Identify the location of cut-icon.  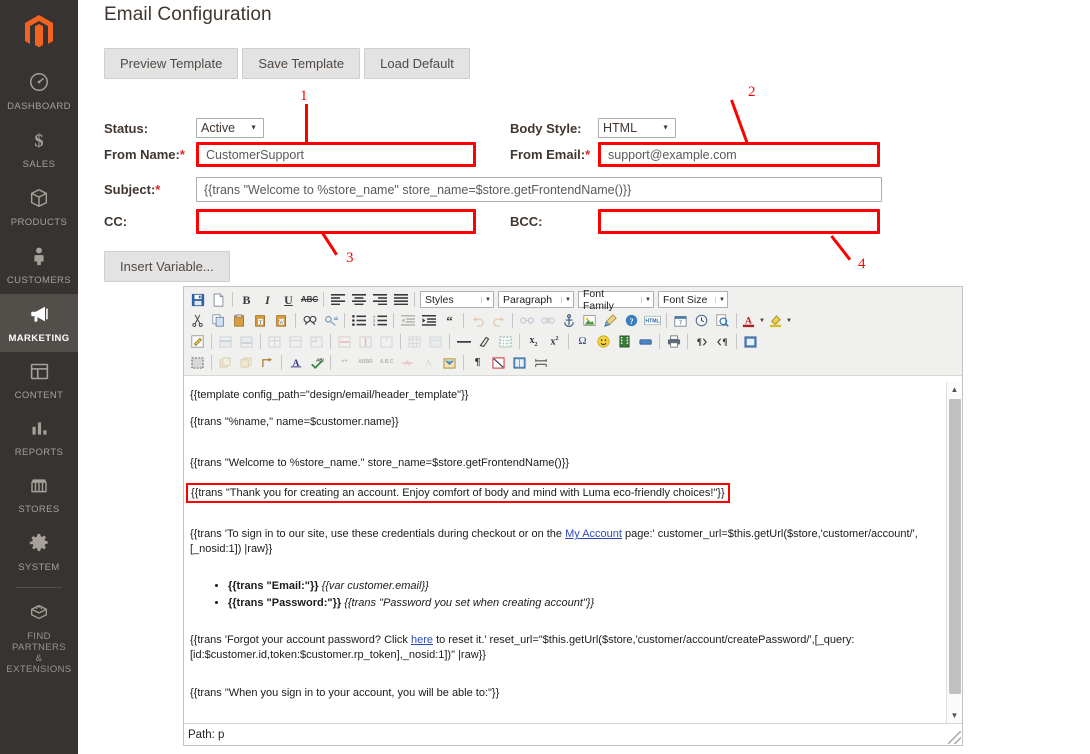
(197, 320).